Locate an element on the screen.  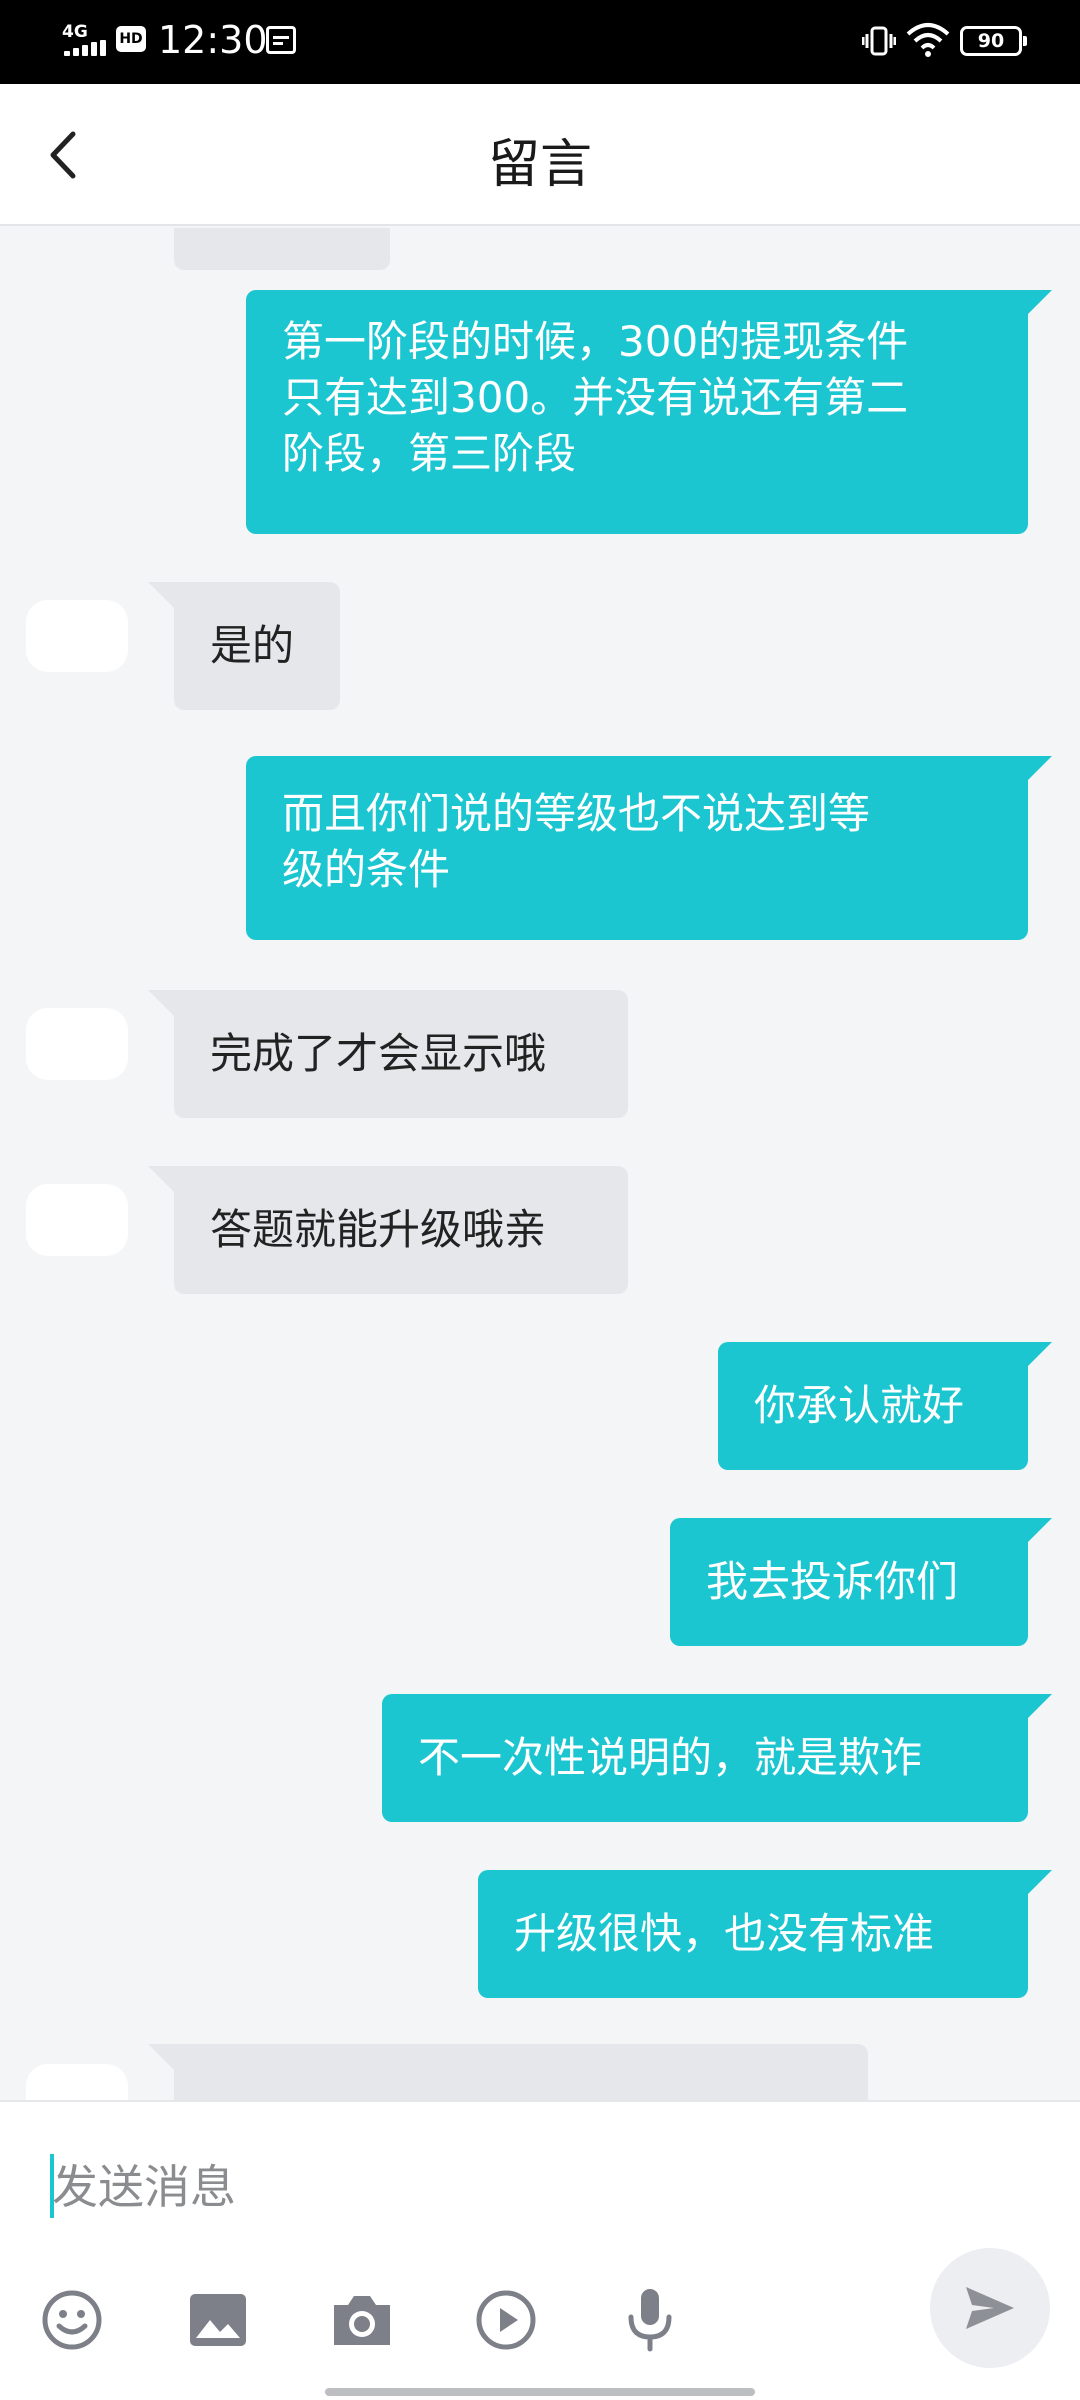
video-button is located at coordinates (506, 2320).